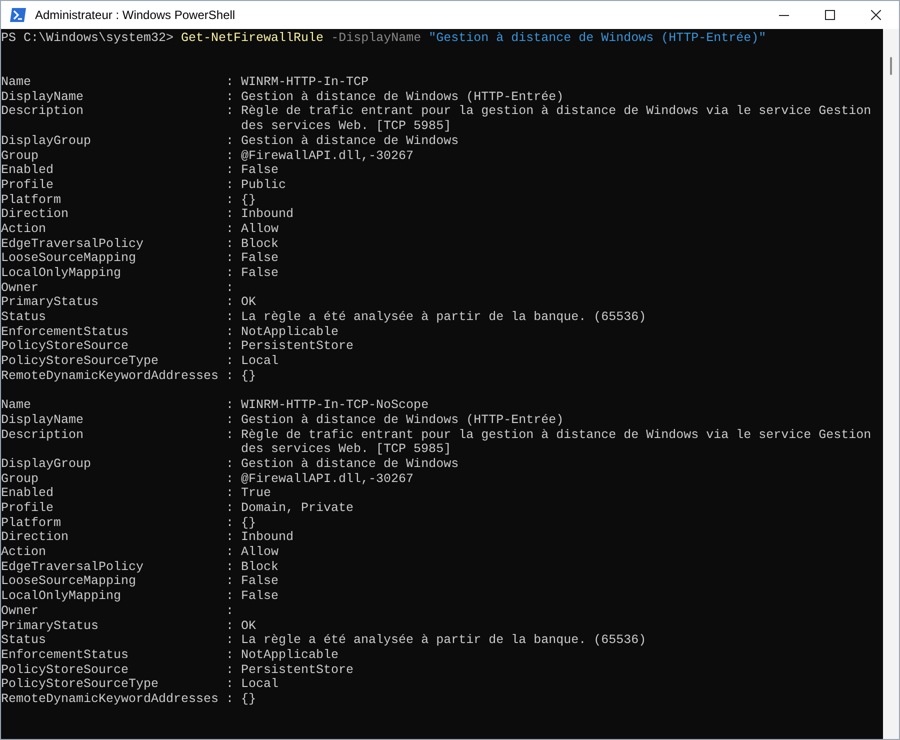  What do you see at coordinates (784, 15) in the screenshot?
I see `minimize-icon` at bounding box center [784, 15].